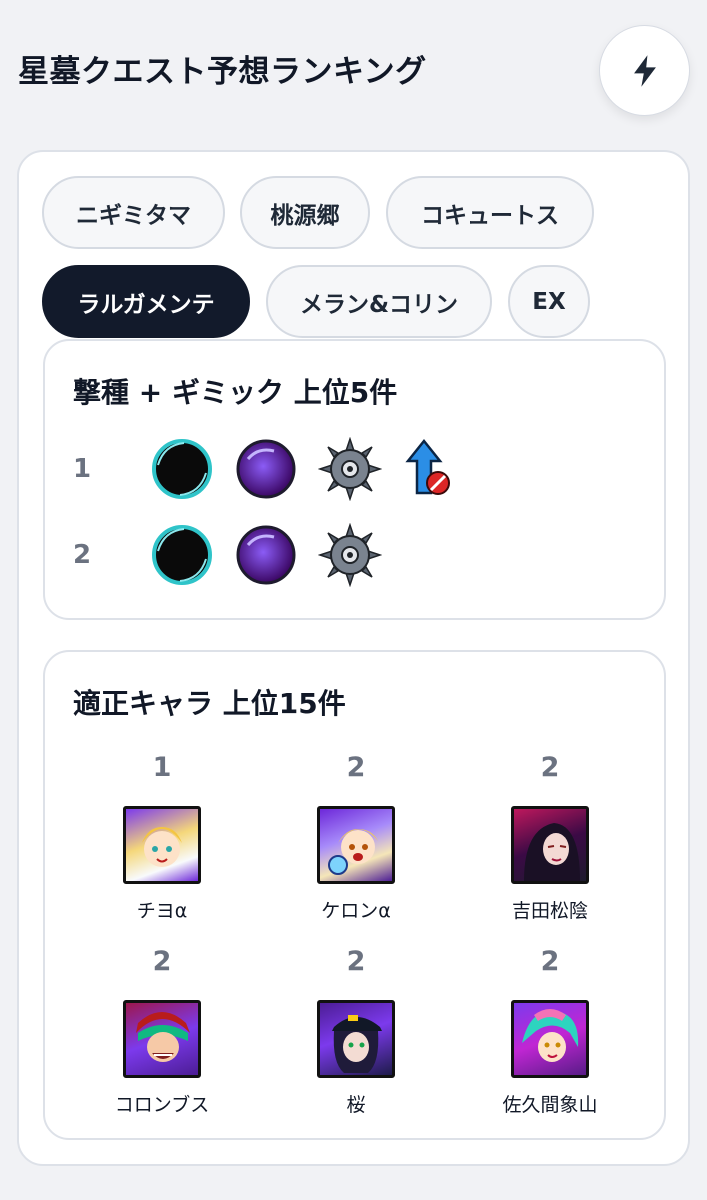 This screenshot has height=1200, width=707. I want to click on character-name: チヨα, so click(162, 911).